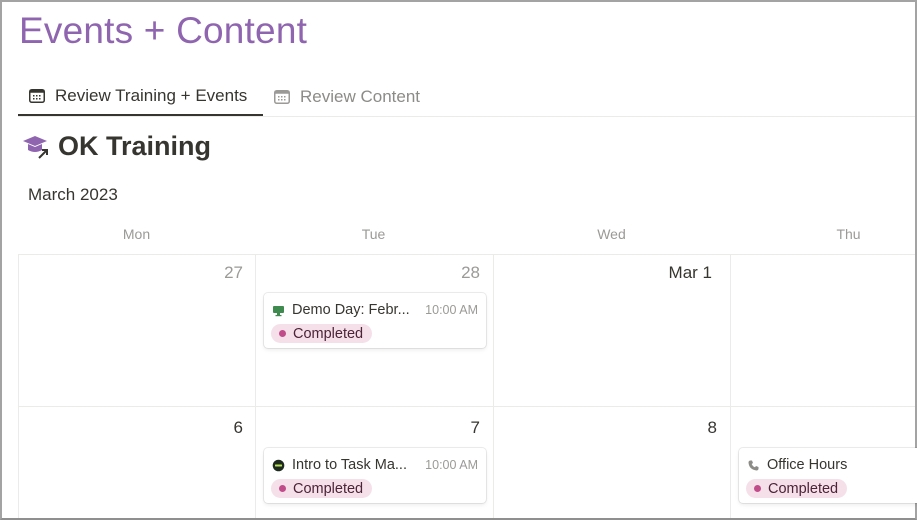 The width and height of the screenshot is (917, 520). What do you see at coordinates (73, 194) in the screenshot?
I see `month-label: March 2023` at bounding box center [73, 194].